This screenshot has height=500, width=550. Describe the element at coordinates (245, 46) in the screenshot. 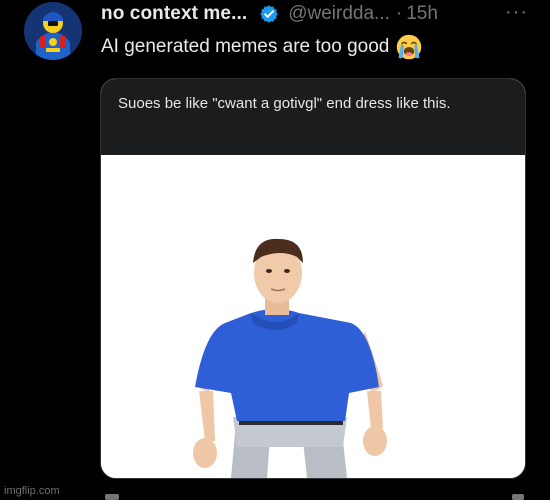

I see `post-text: AI generated memes are too good` at that location.